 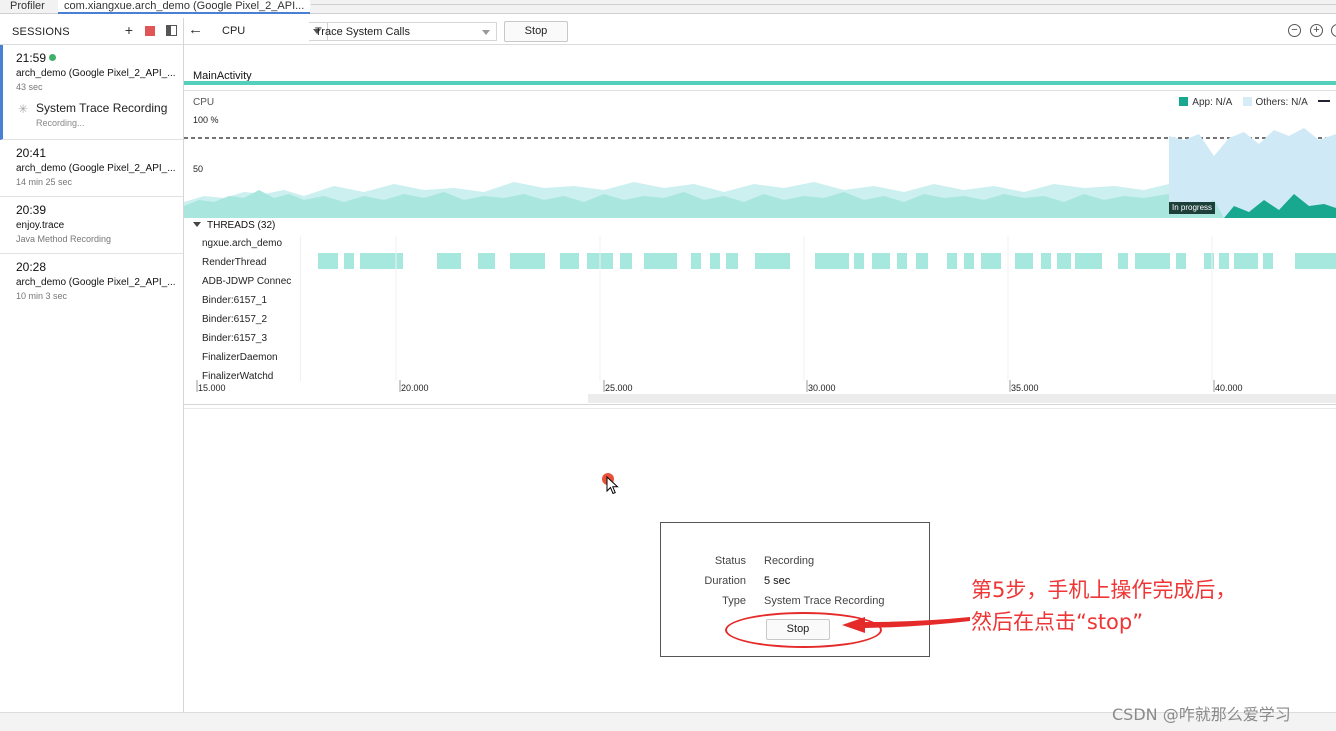 I want to click on recording-artifact: ✳ System Trace Recording, so click(x=99, y=108).